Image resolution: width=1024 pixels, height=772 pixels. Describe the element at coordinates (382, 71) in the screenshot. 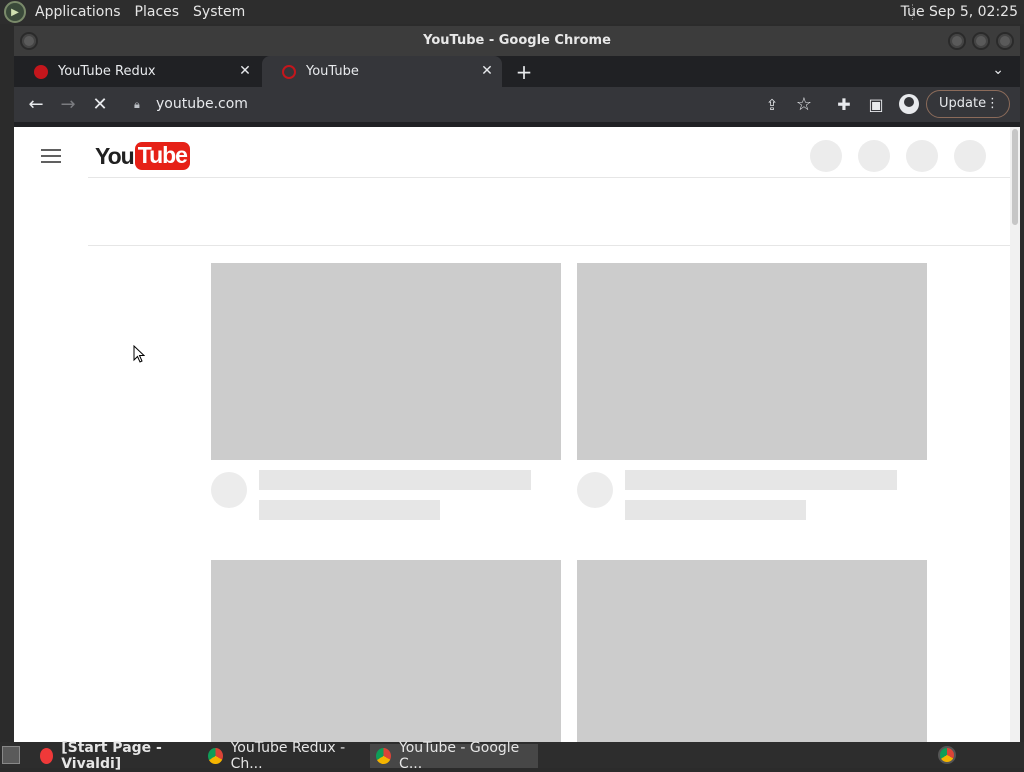

I see `tab-youtube: YouTube ✕` at that location.